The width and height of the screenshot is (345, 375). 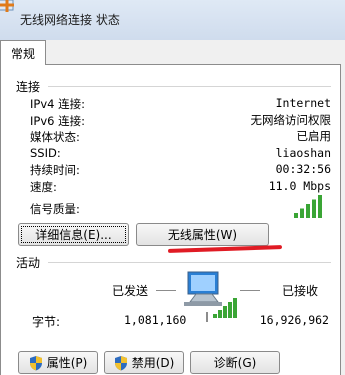 What do you see at coordinates (314, 136) in the screenshot?
I see `media-state-value: 已启用` at bounding box center [314, 136].